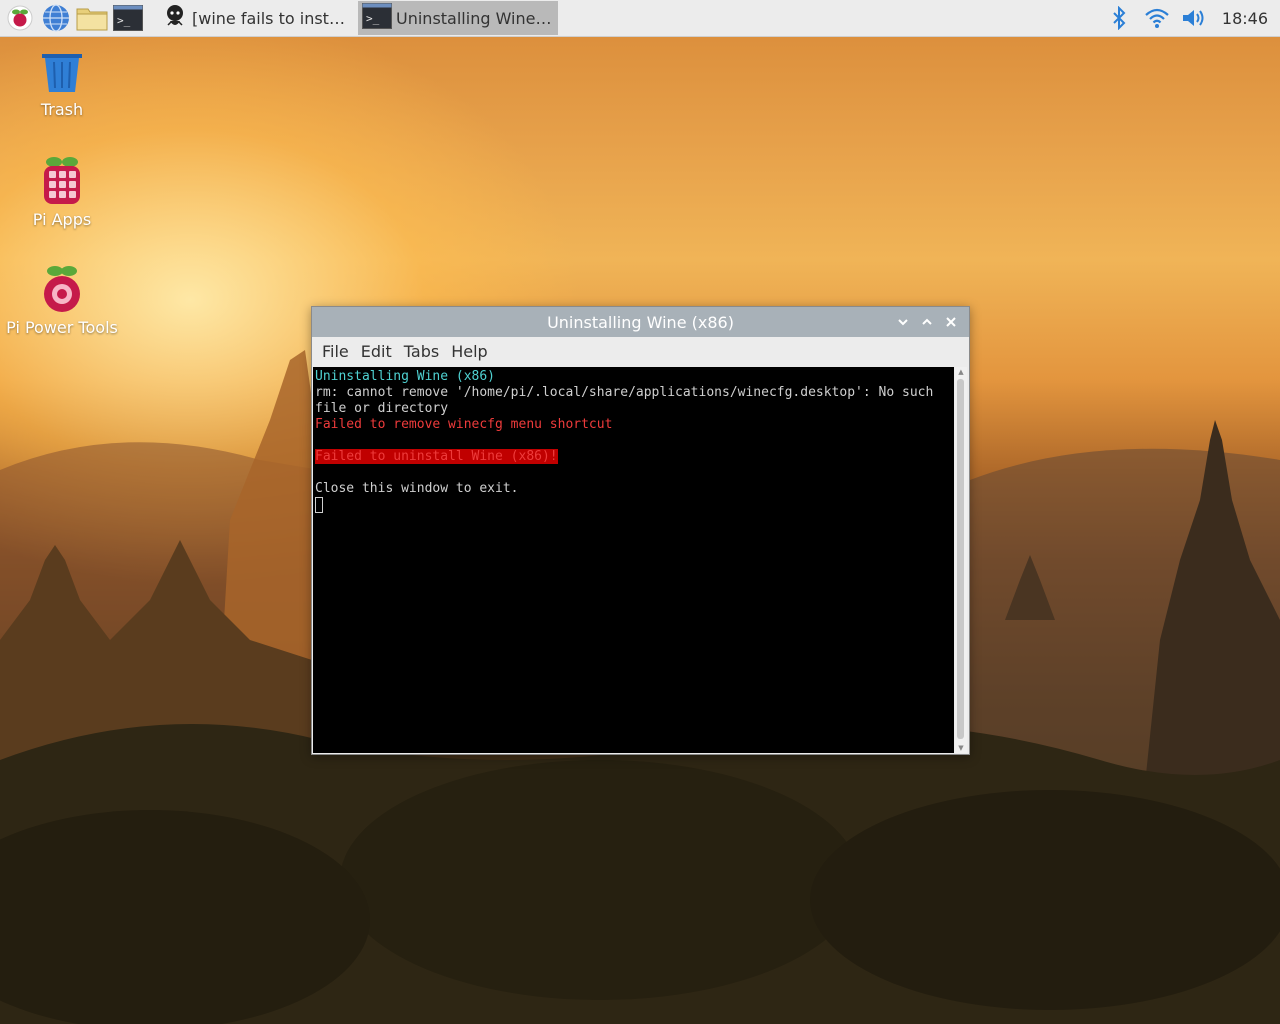 Image resolution: width=1280 pixels, height=1024 pixels. I want to click on menu-file: File, so click(335, 351).